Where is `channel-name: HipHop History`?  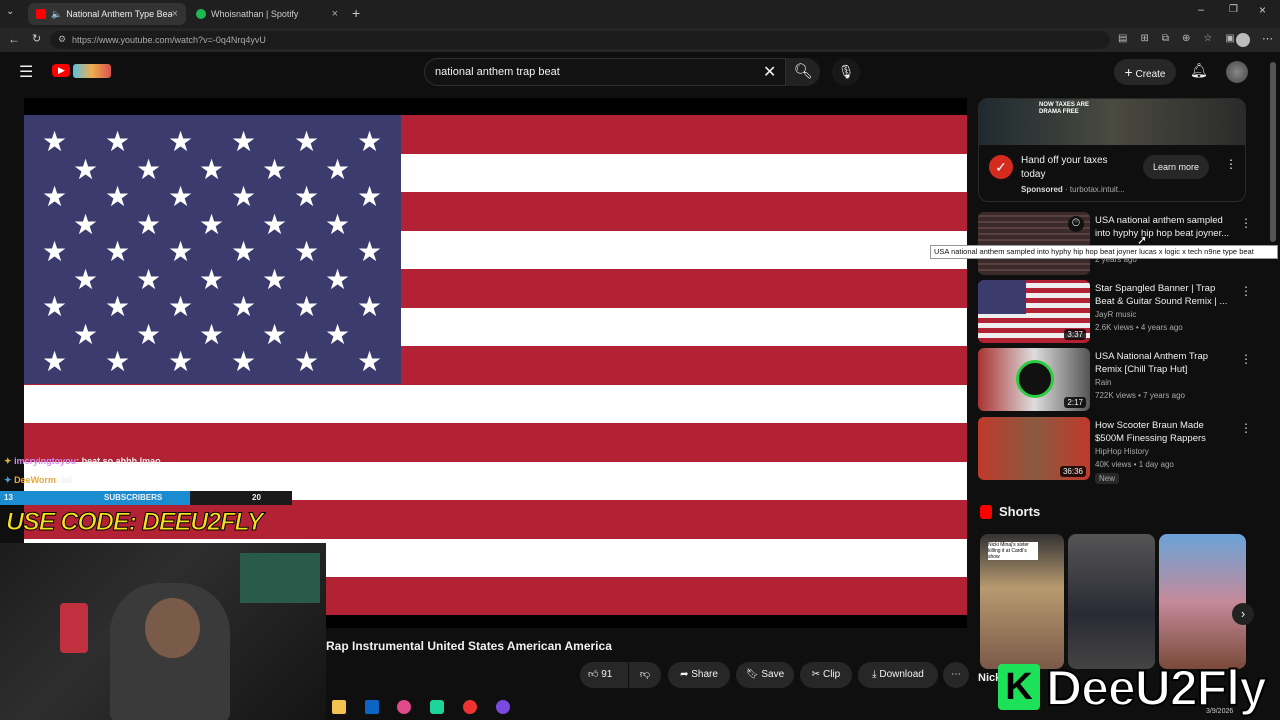
channel-name: HipHop History is located at coordinates (1122, 451).